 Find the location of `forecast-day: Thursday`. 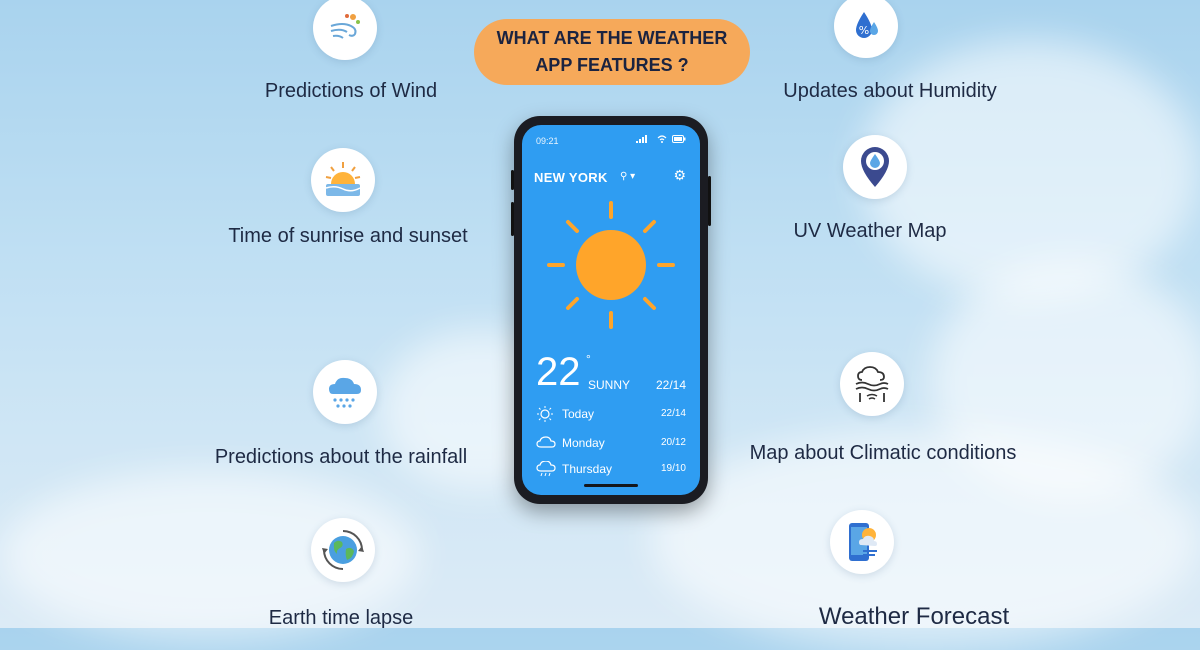

forecast-day: Thursday is located at coordinates (587, 469).